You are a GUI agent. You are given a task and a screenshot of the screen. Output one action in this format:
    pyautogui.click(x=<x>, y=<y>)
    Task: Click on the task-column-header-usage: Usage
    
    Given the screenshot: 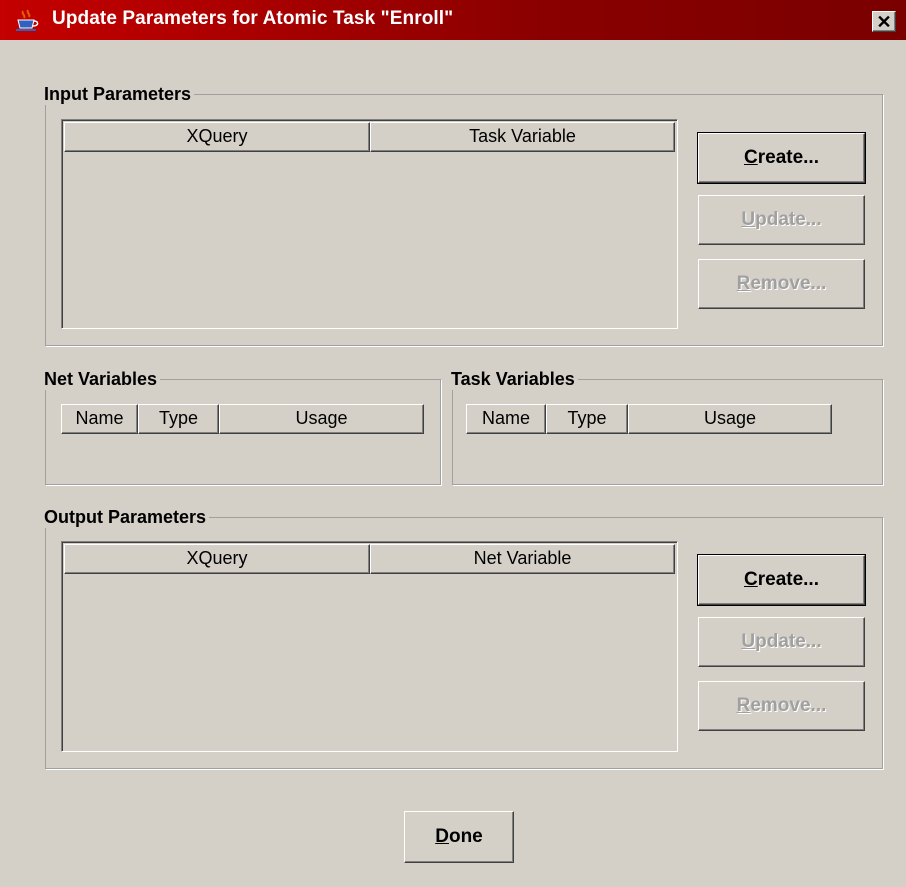 What is the action you would take?
    pyautogui.click(x=730, y=419)
    